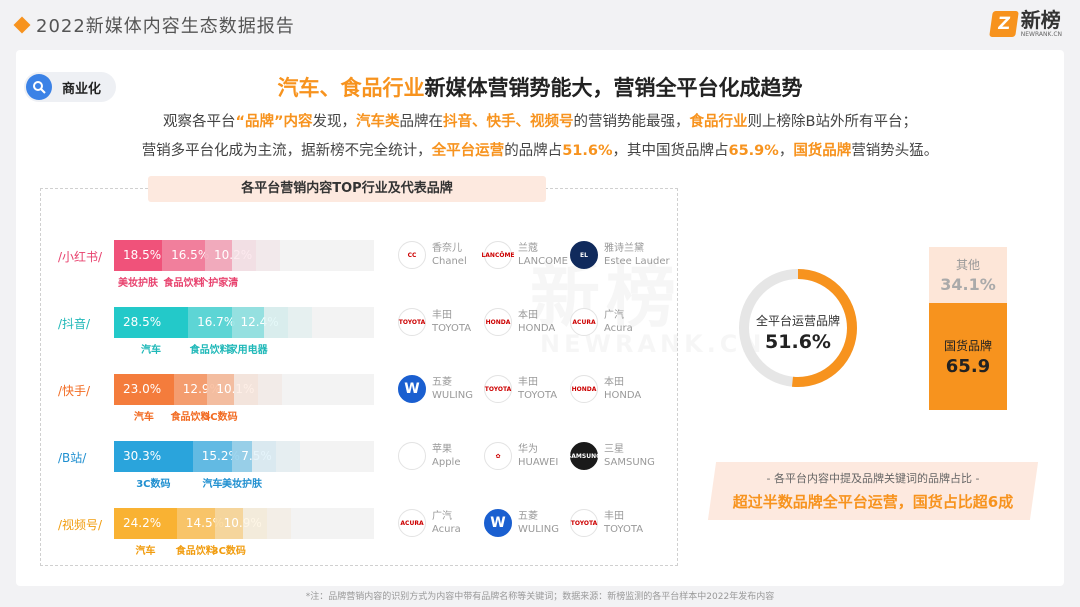 This screenshot has width=1080, height=607. I want to click on brand-name-en: SAMSUNG, so click(629, 462).